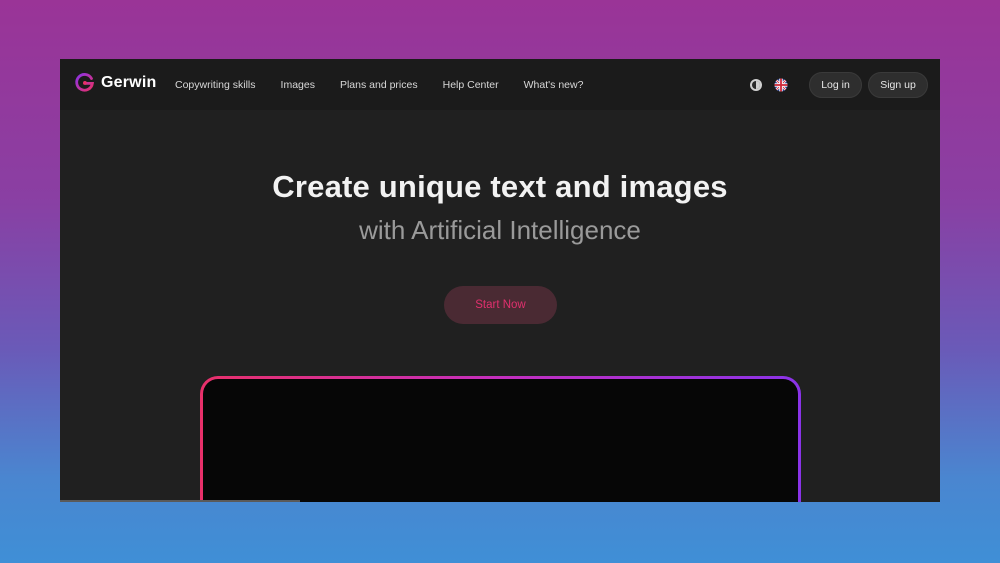  What do you see at coordinates (500, 305) in the screenshot?
I see `start-now-button: Start Now` at bounding box center [500, 305].